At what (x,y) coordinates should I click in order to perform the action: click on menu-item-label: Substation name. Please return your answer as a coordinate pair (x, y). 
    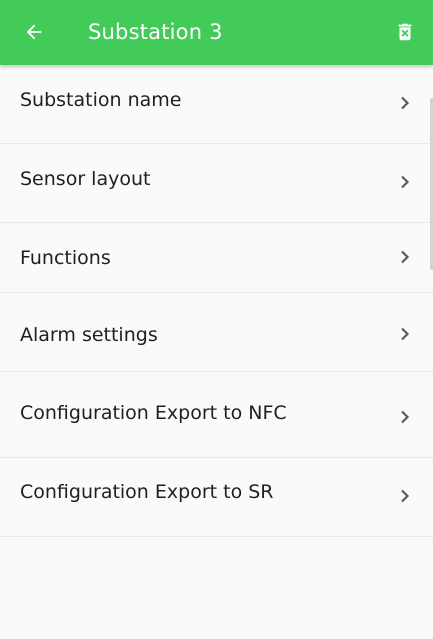
    Looking at the image, I should click on (101, 100).